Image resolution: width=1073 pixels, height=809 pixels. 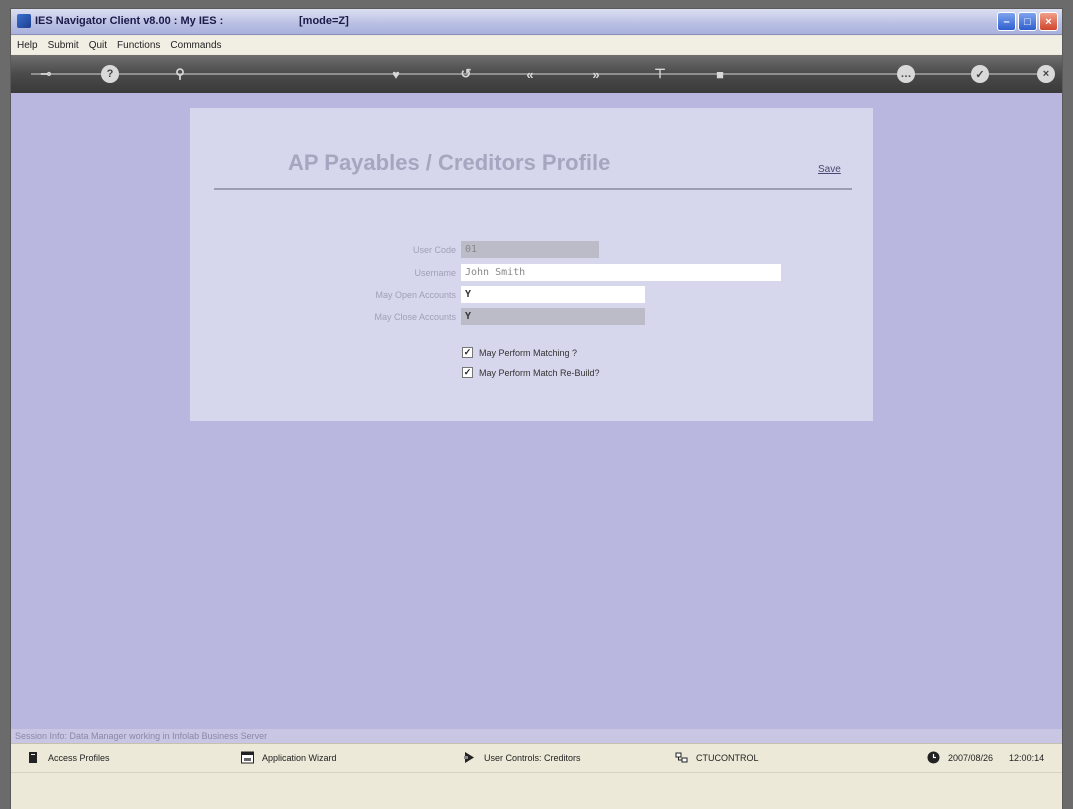 I want to click on may-perform-matching-check: ✓ May Perform Matching ?, so click(x=519, y=352).